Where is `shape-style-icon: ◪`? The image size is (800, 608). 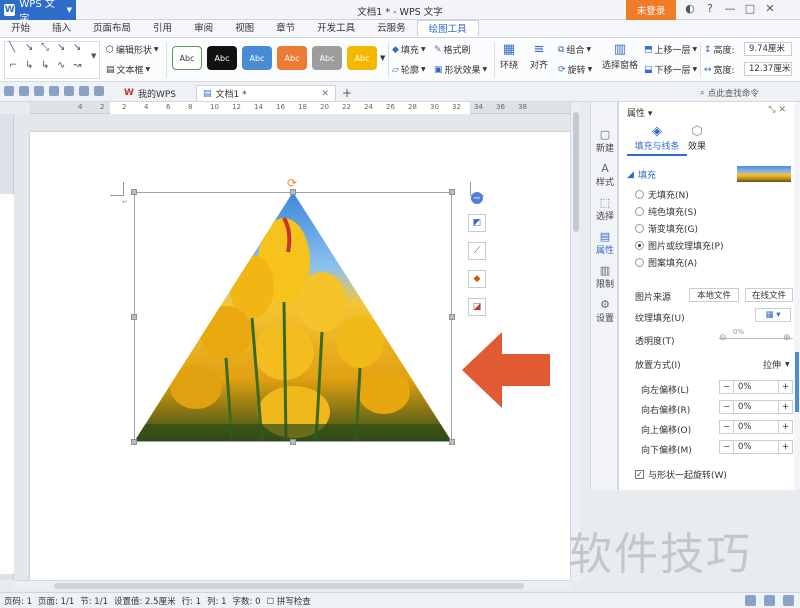 shape-style-icon: ◪ is located at coordinates (477, 307).